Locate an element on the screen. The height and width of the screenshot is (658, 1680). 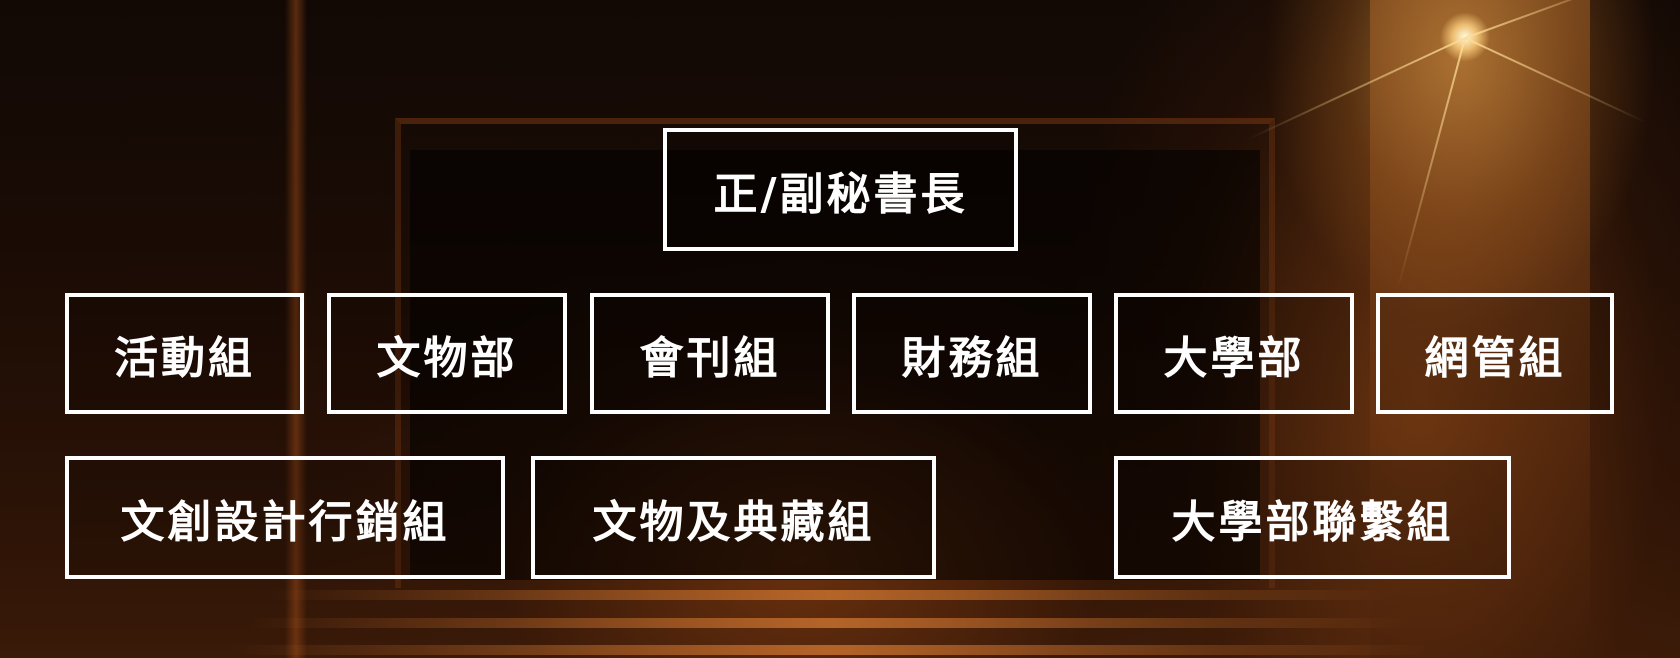
node-label: 文創設計行銷組 is located at coordinates (285, 522).